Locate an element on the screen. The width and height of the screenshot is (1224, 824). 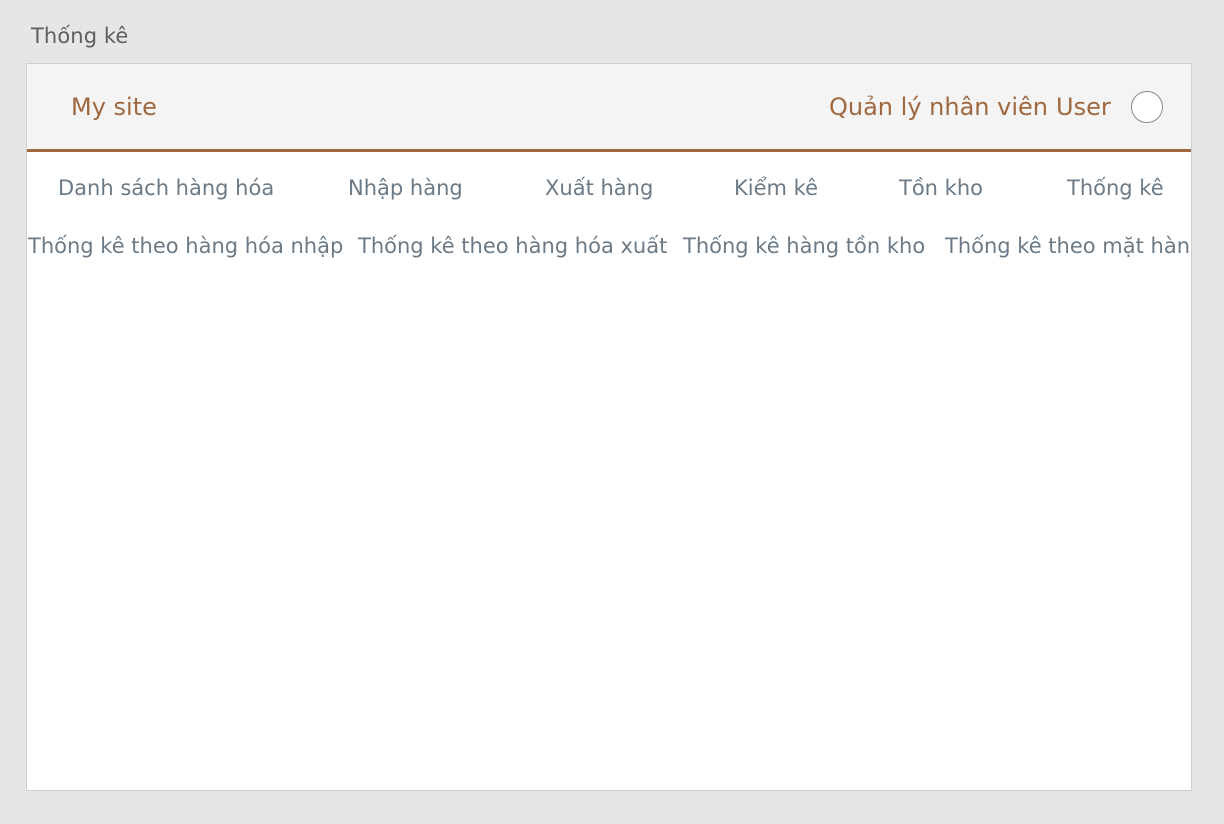
menu-item-export: Xuất hàng is located at coordinates (599, 188).